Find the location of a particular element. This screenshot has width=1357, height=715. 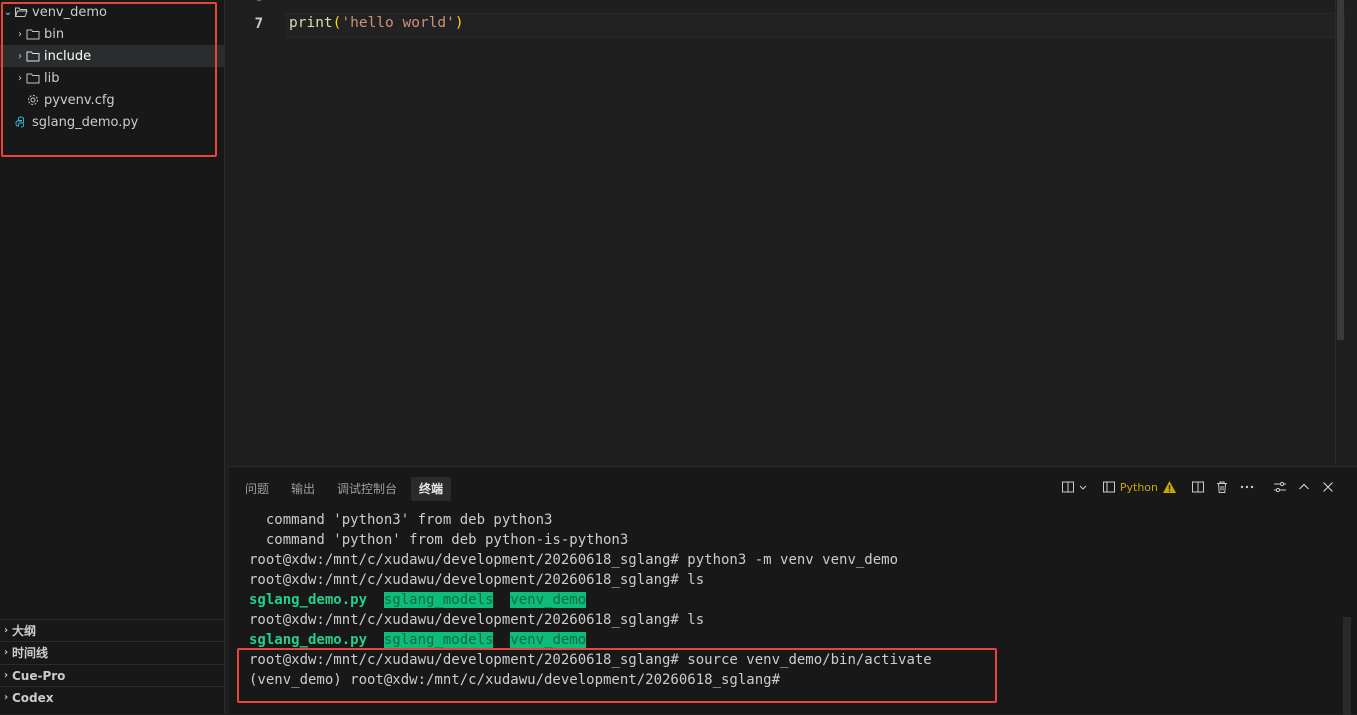

tab-problems: 问题 is located at coordinates (257, 489).